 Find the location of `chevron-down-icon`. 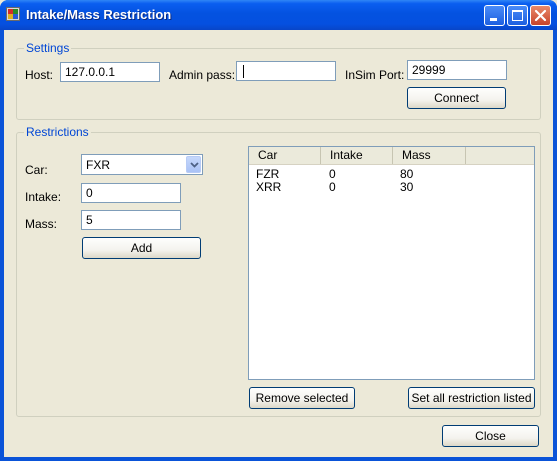

chevron-down-icon is located at coordinates (194, 165).